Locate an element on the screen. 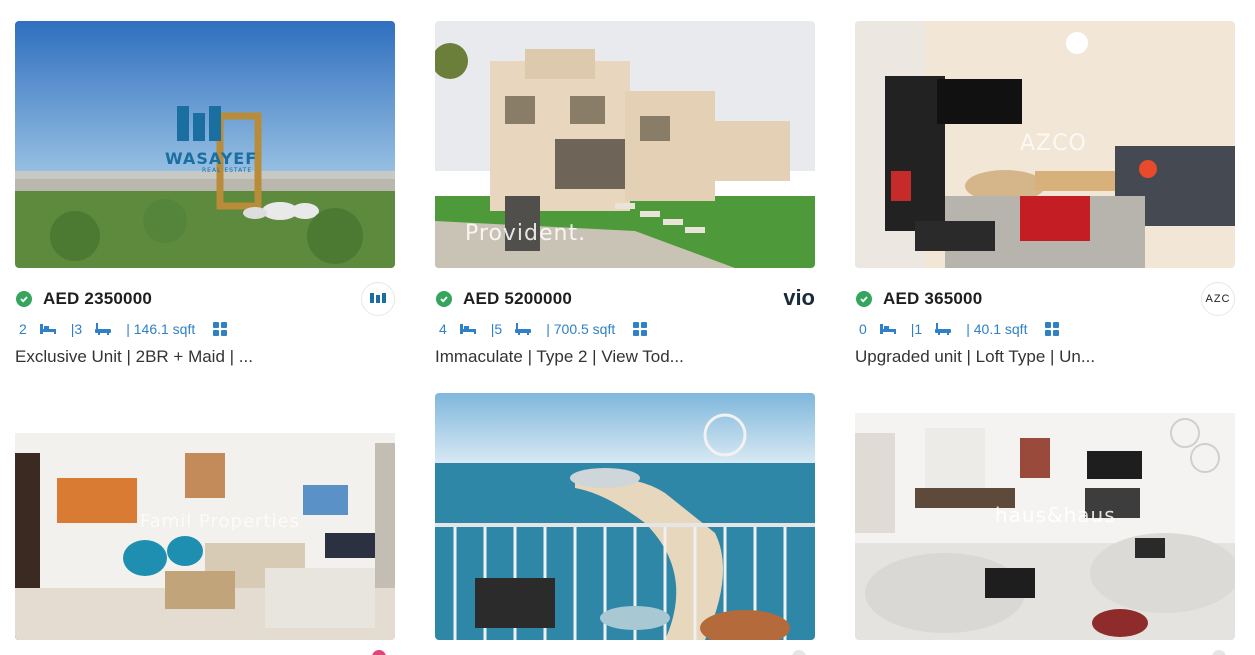 This screenshot has height=655, width=1255. listing-photo: Provident. is located at coordinates (625, 144).